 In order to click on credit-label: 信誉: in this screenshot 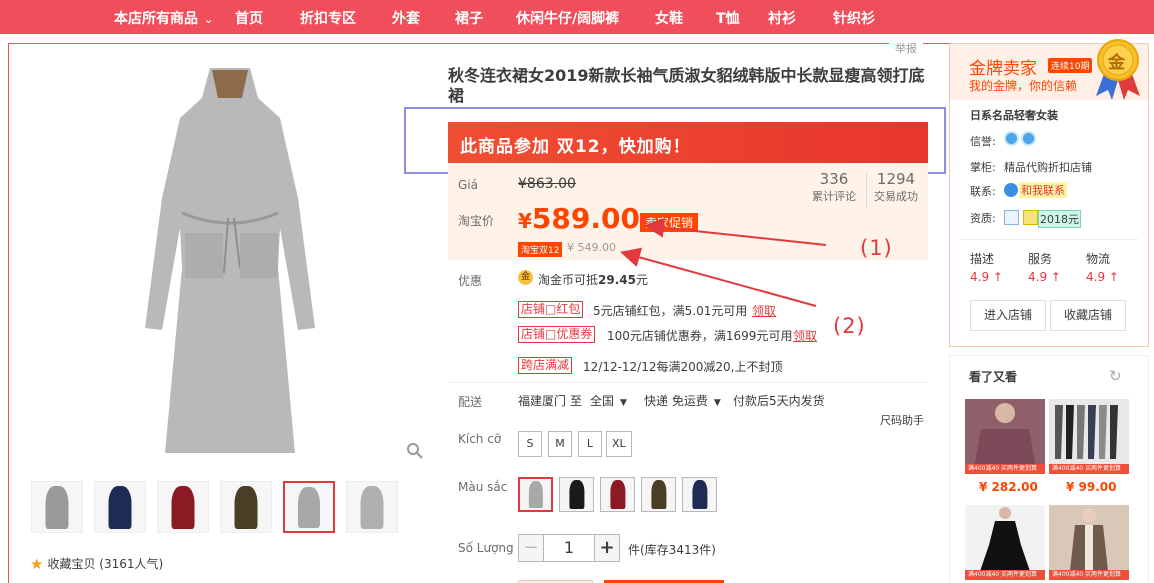, I will do `click(983, 141)`.